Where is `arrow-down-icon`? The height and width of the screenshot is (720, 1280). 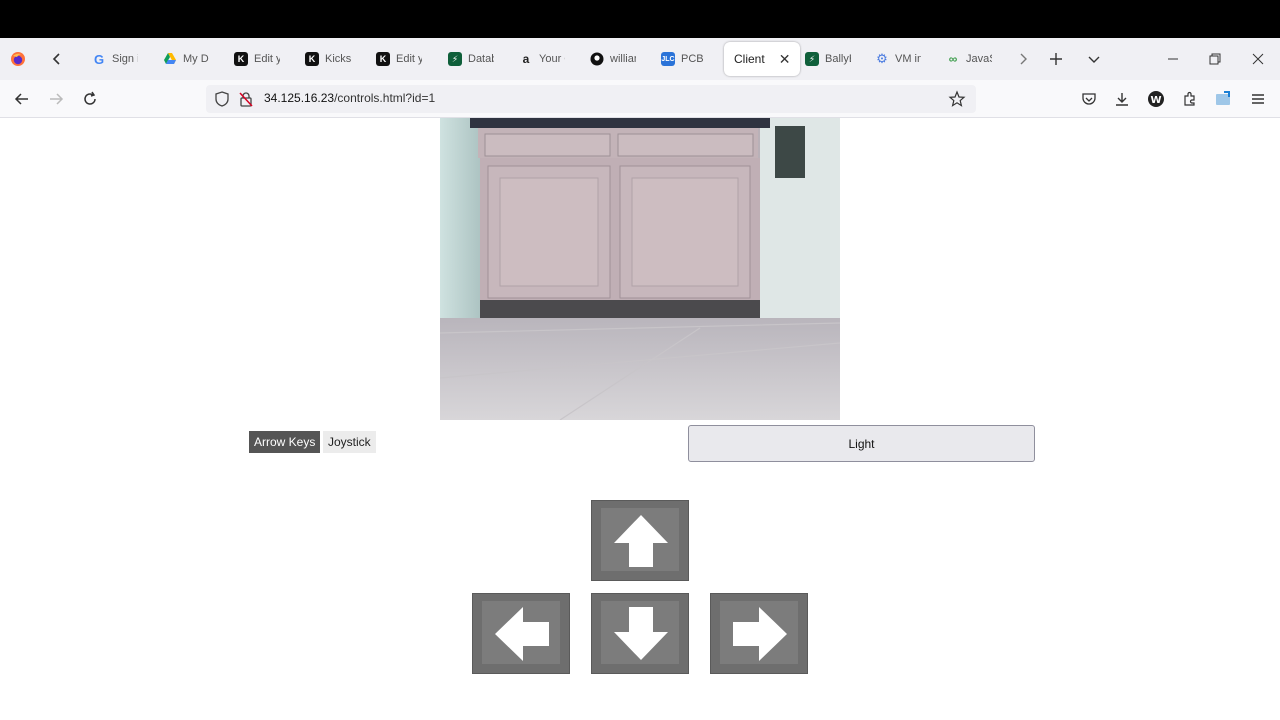 arrow-down-icon is located at coordinates (641, 633).